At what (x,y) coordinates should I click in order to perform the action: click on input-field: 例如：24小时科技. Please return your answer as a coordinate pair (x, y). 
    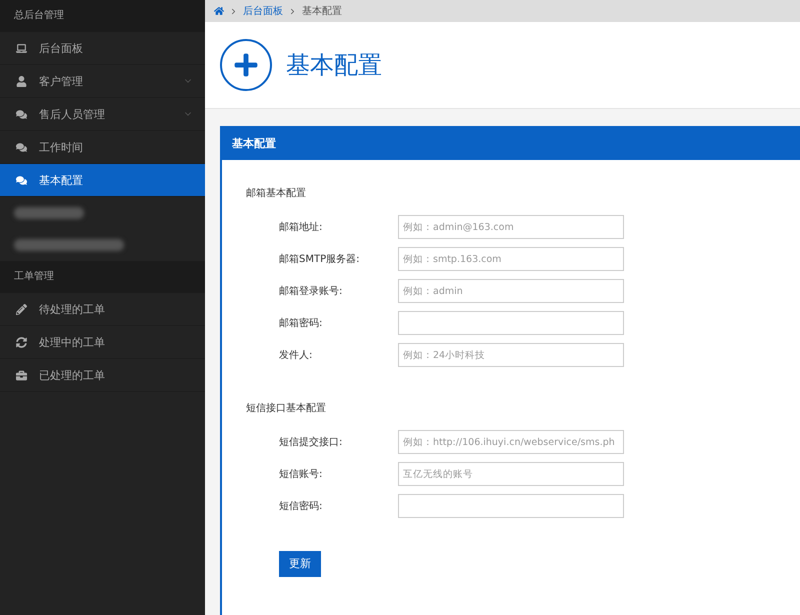
    Looking at the image, I should click on (511, 355).